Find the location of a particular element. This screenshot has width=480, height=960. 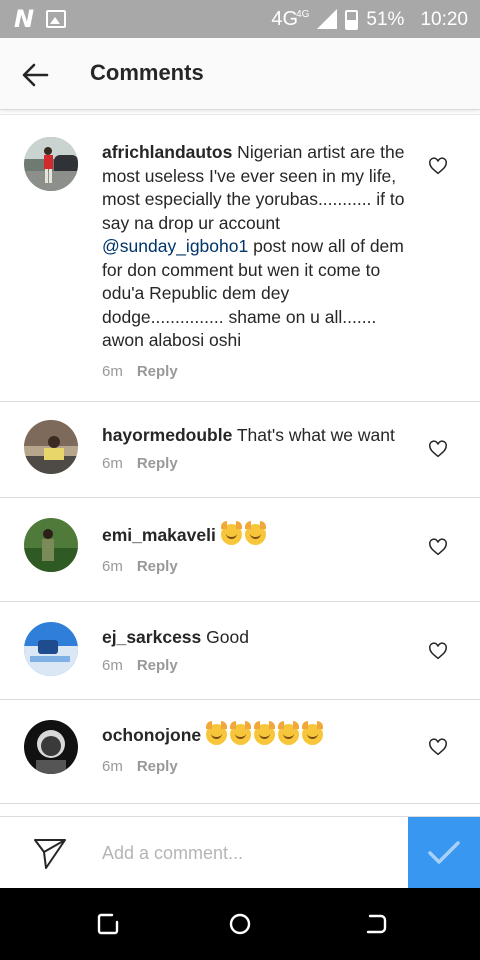

post-comment-button is located at coordinates (444, 853).